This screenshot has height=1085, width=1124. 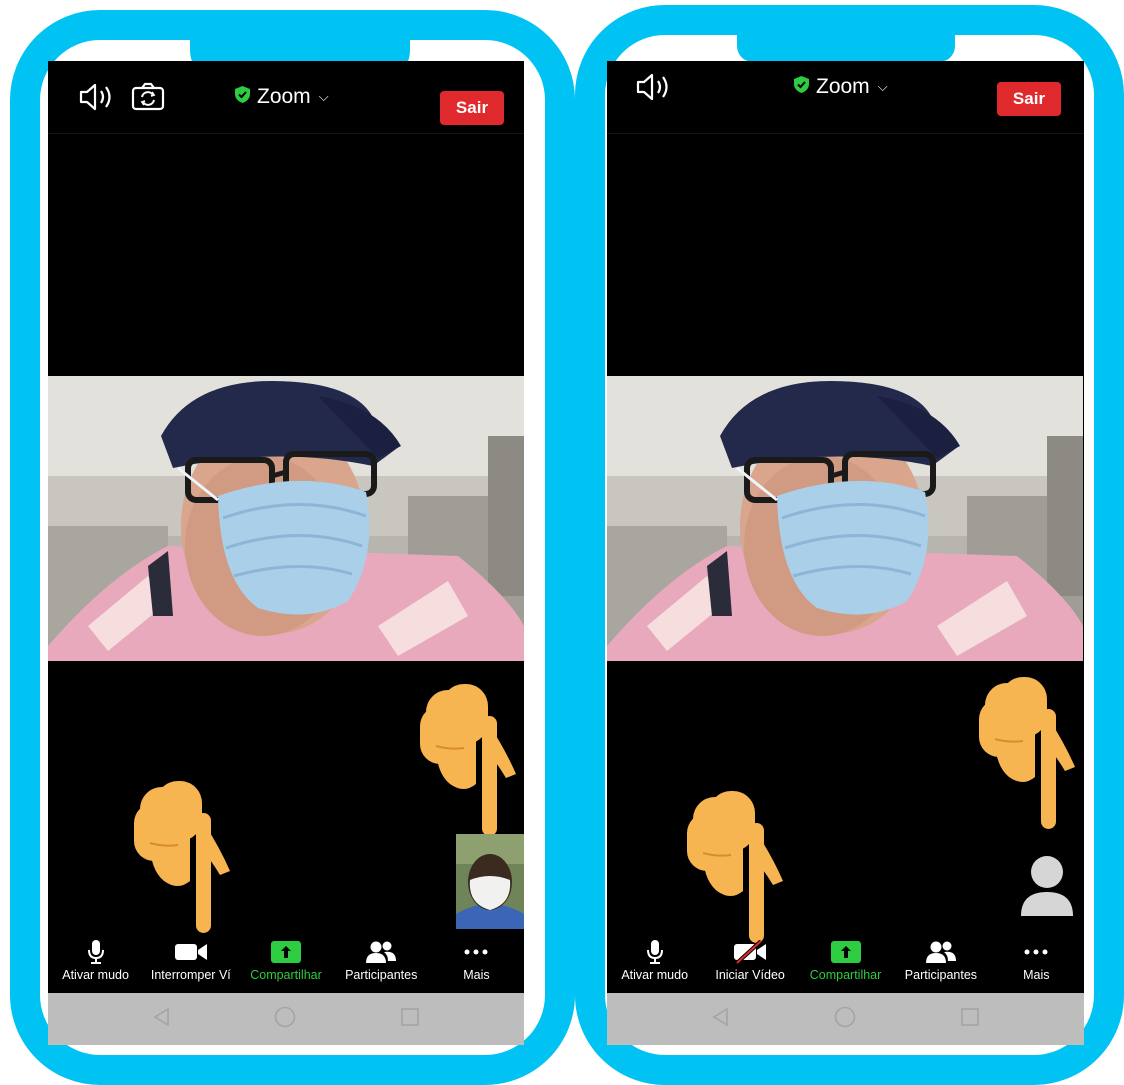 I want to click on start-video-button: Iniciar Vídeo, so click(x=749, y=961).